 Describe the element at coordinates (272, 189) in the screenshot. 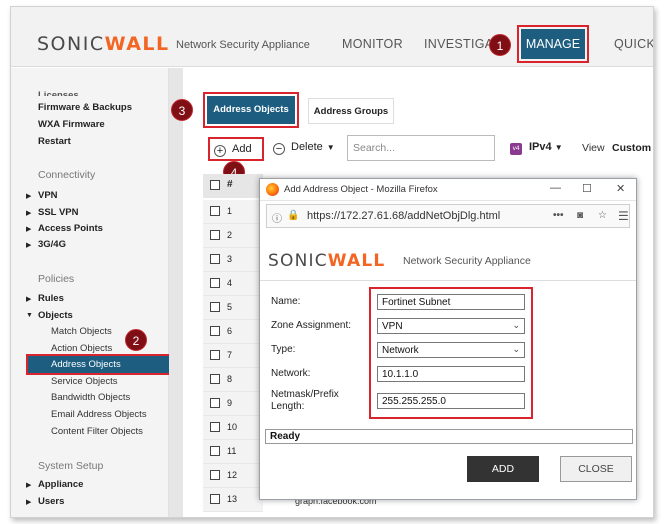

I see `firefox-icon` at that location.